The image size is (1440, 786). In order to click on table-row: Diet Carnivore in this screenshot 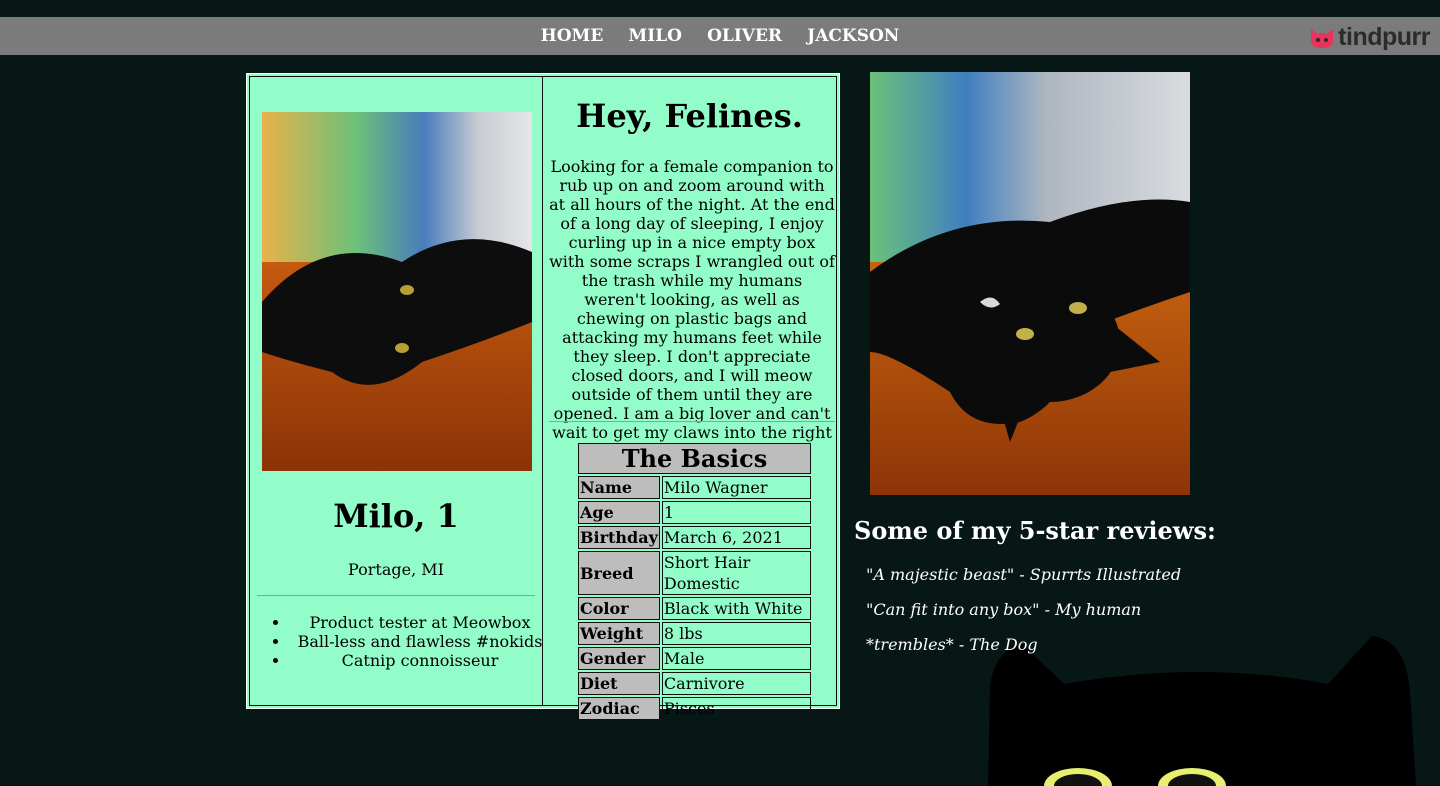, I will do `click(694, 683)`.